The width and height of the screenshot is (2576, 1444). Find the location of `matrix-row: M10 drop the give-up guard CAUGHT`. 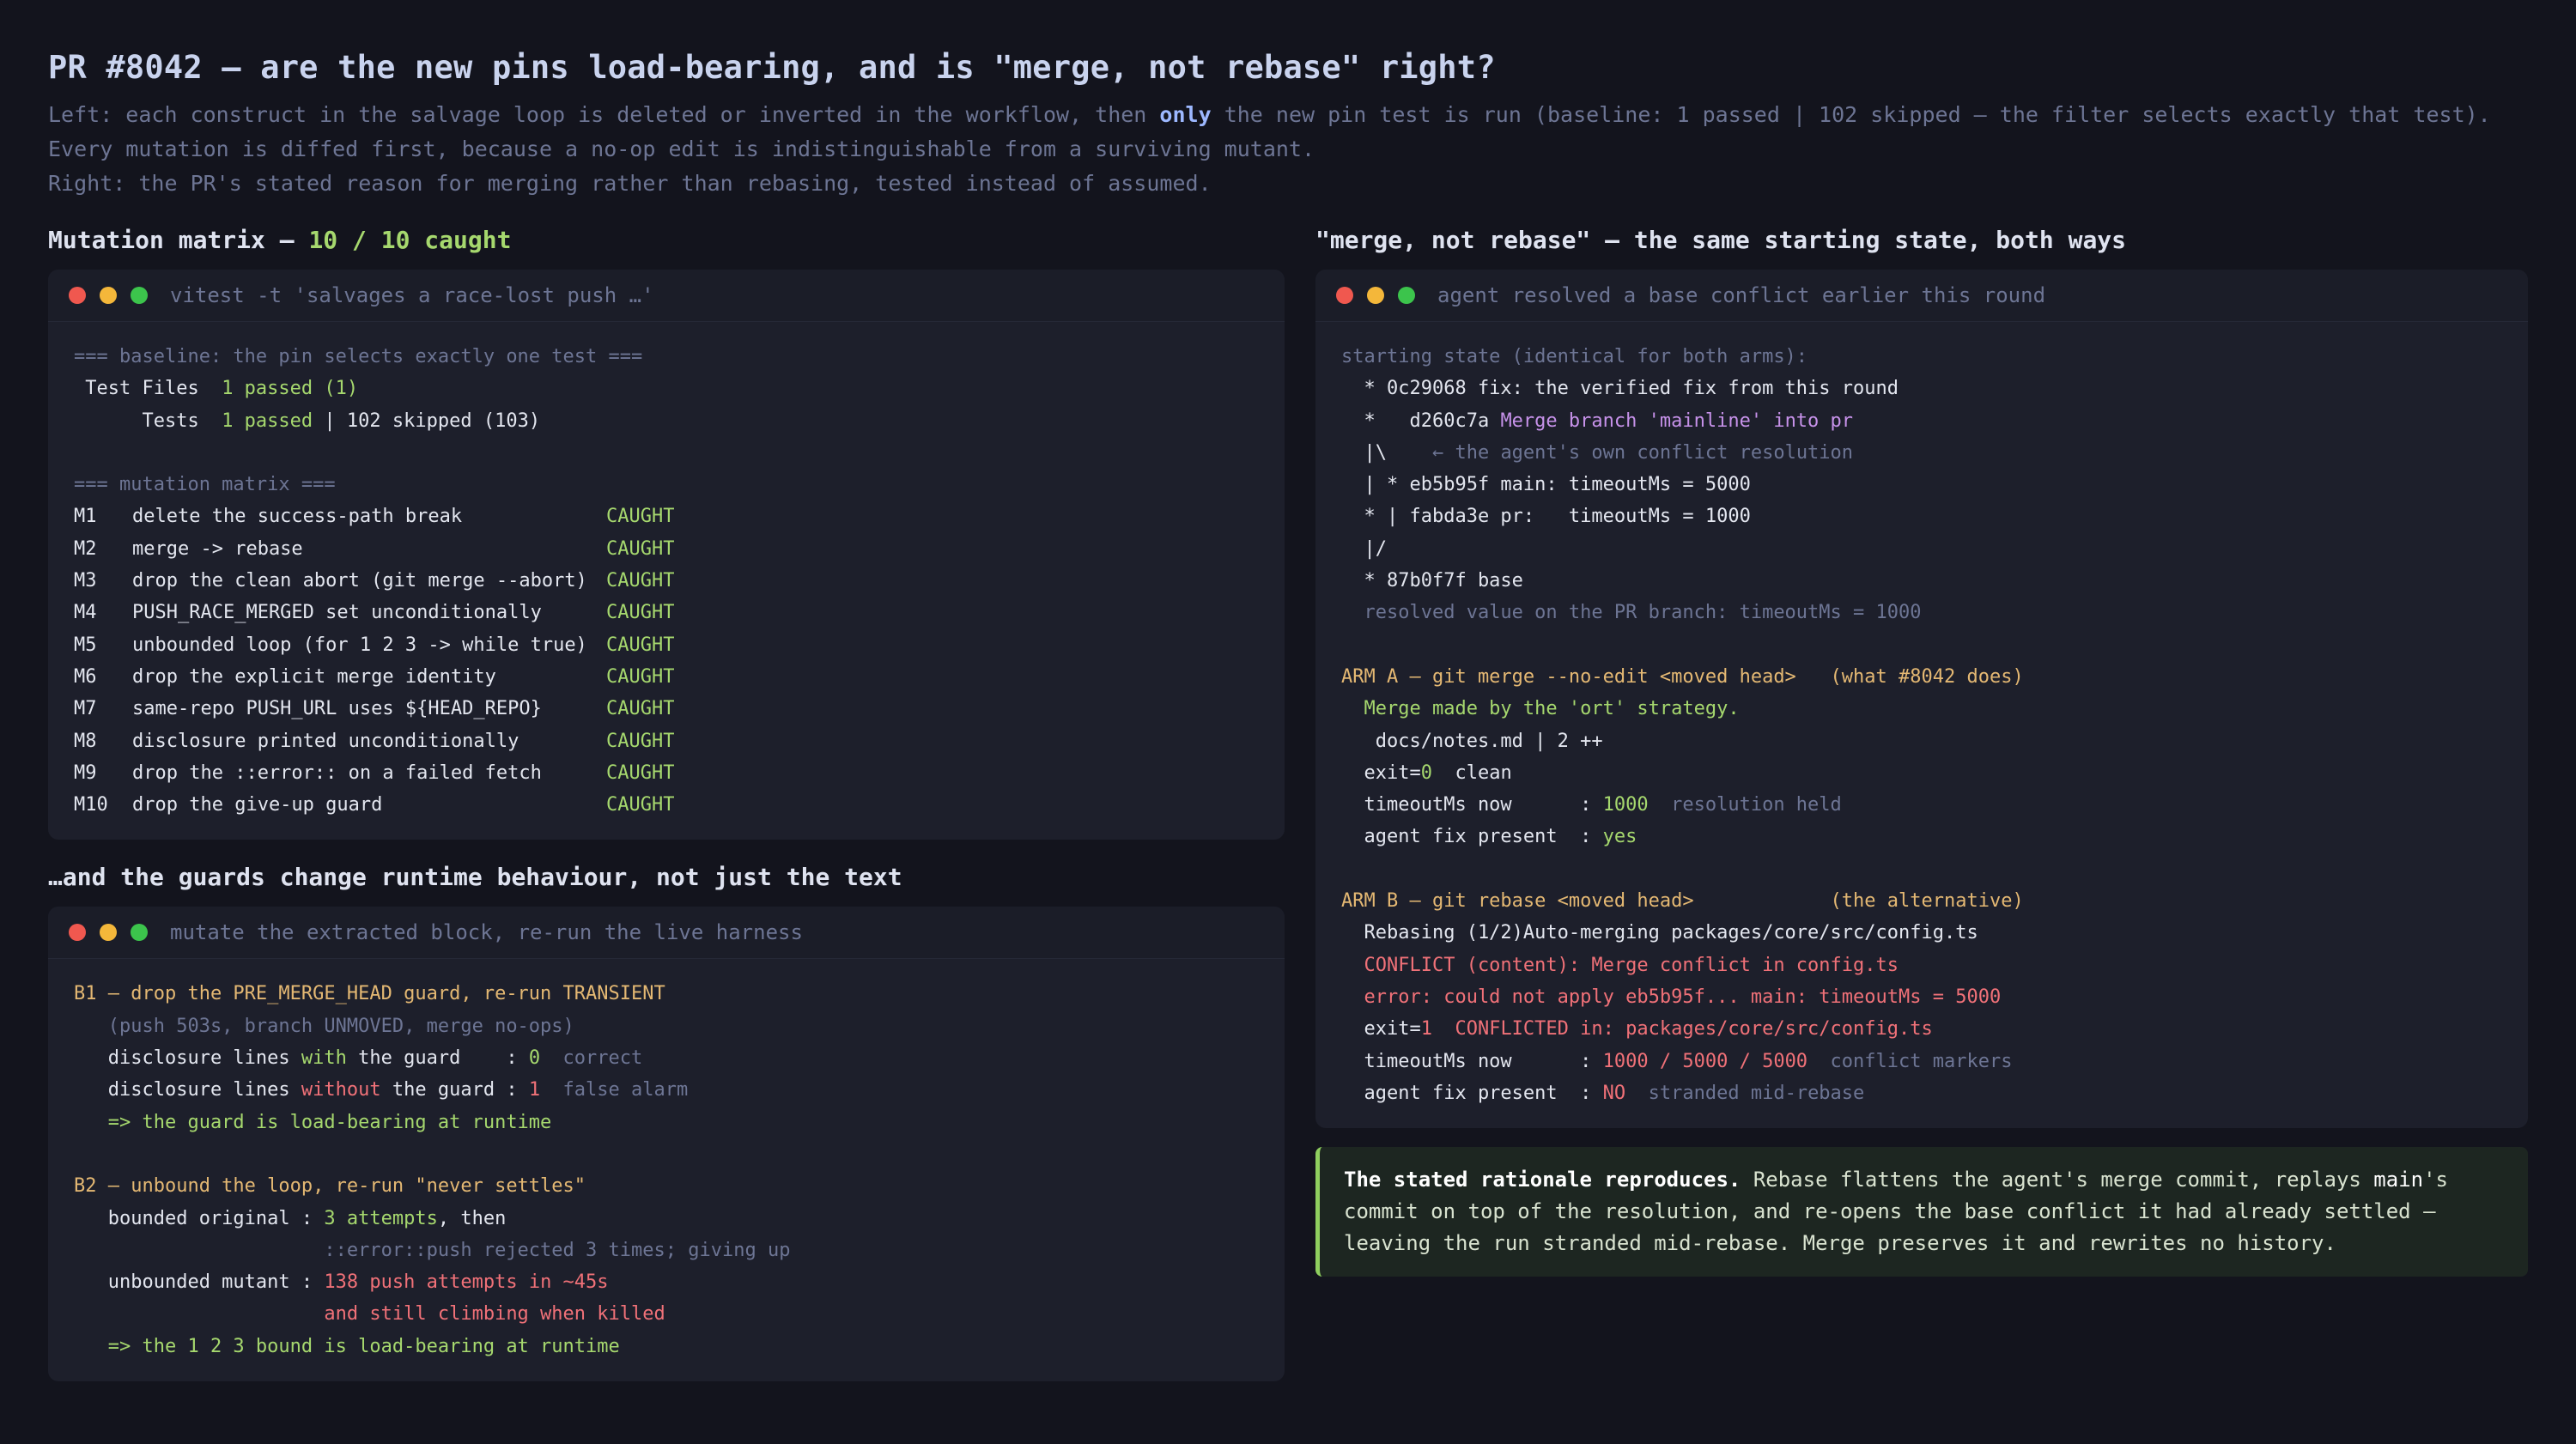

matrix-row: M10 drop the give-up guard CAUGHT is located at coordinates (666, 805).